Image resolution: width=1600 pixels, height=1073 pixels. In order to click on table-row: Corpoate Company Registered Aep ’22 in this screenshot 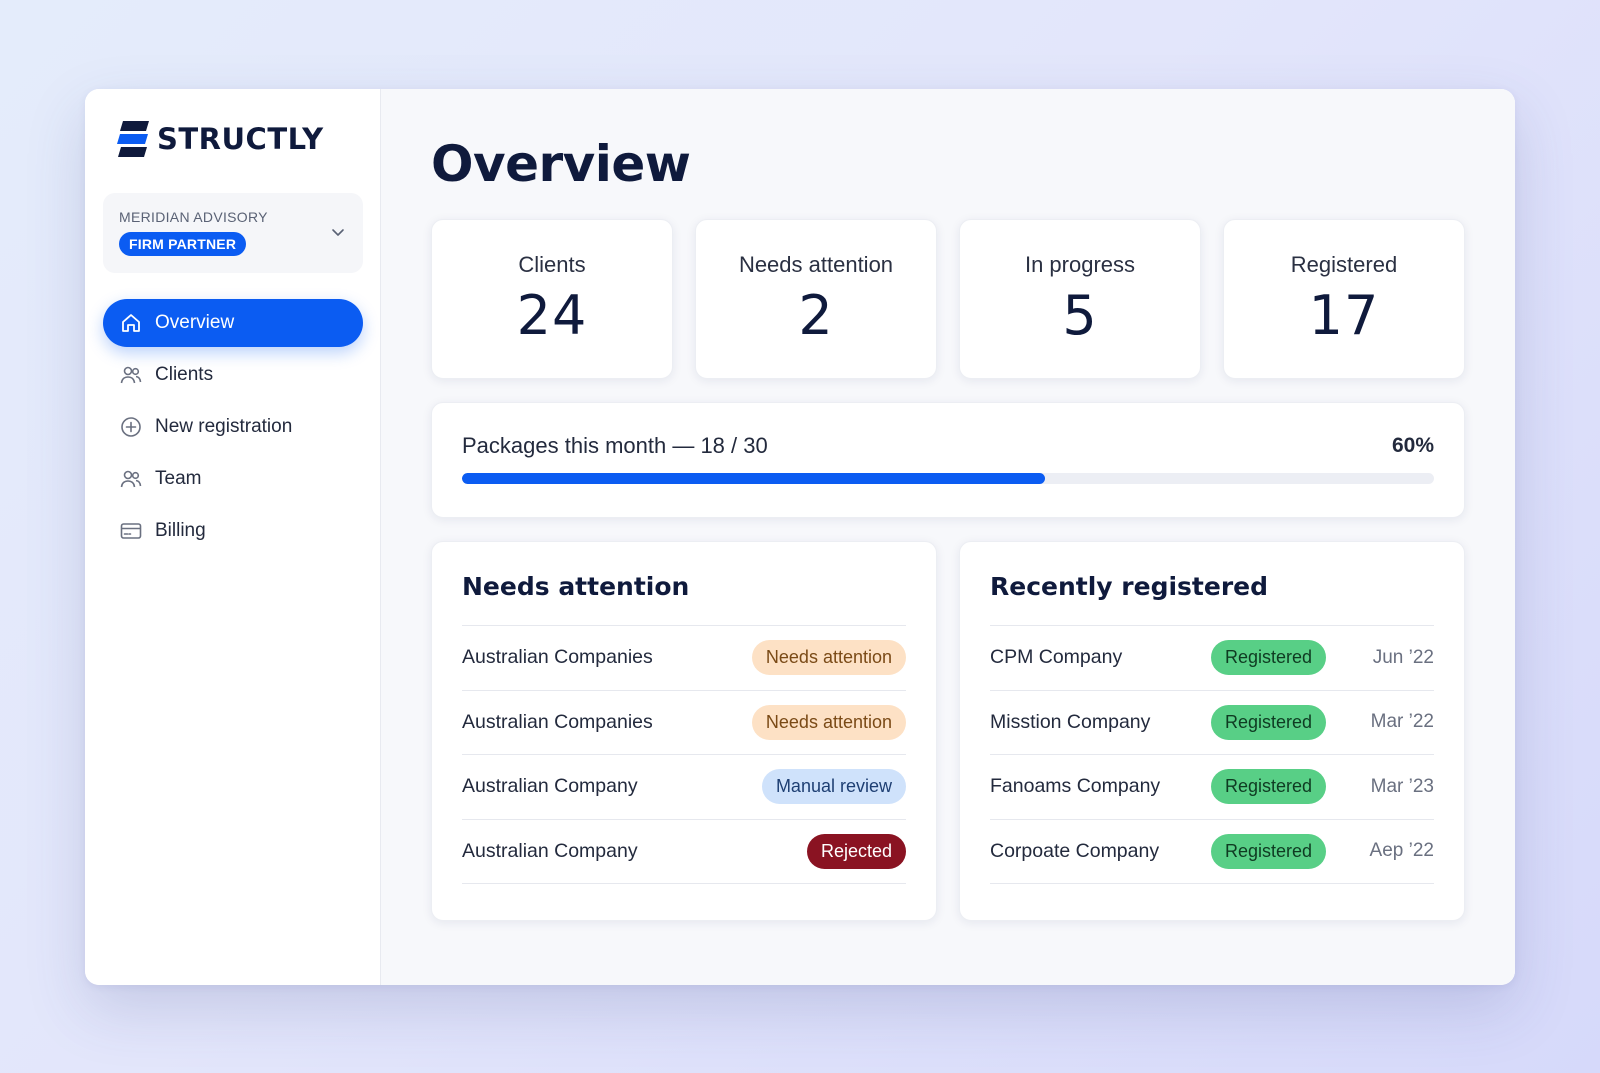, I will do `click(1212, 852)`.